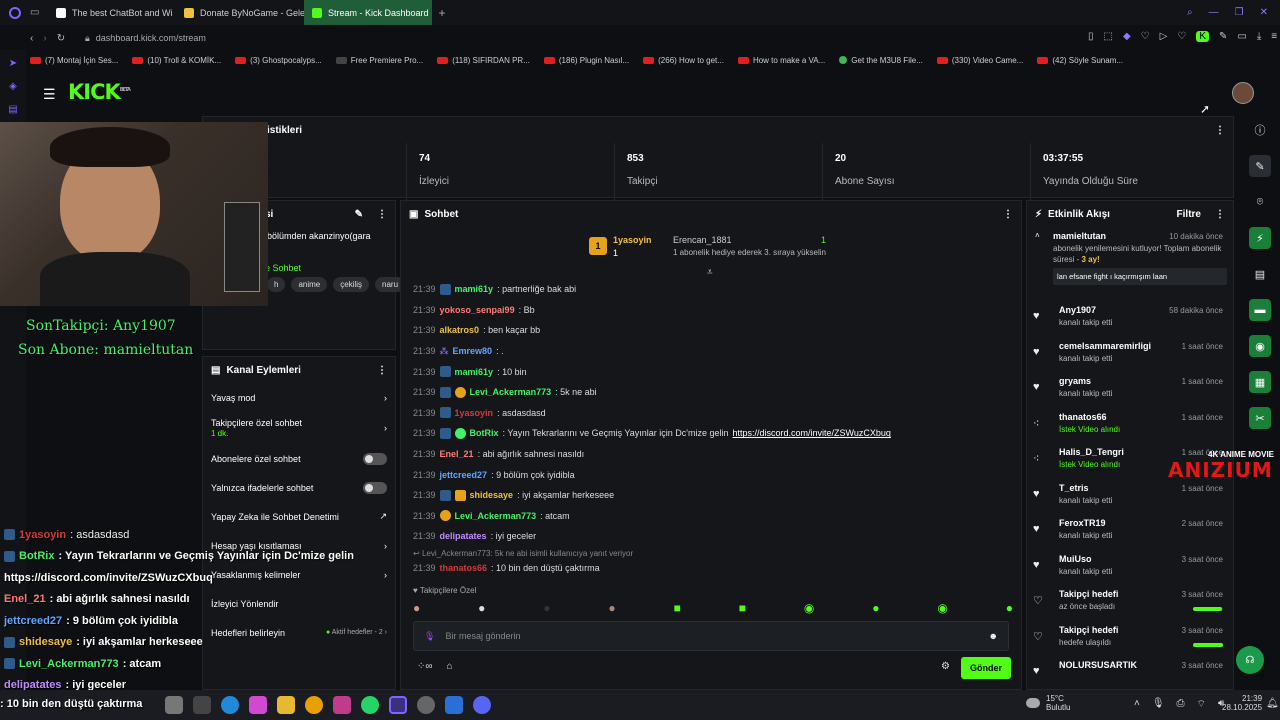 The width and height of the screenshot is (1280, 720). I want to click on mic-icon: 🎙︎, so click(1158, 704).